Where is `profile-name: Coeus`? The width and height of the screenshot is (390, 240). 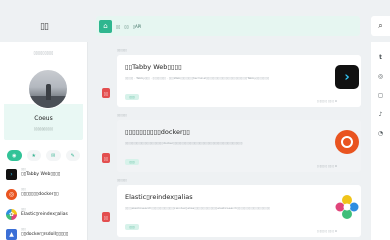
profile-name: Coeus is located at coordinates (43, 118).